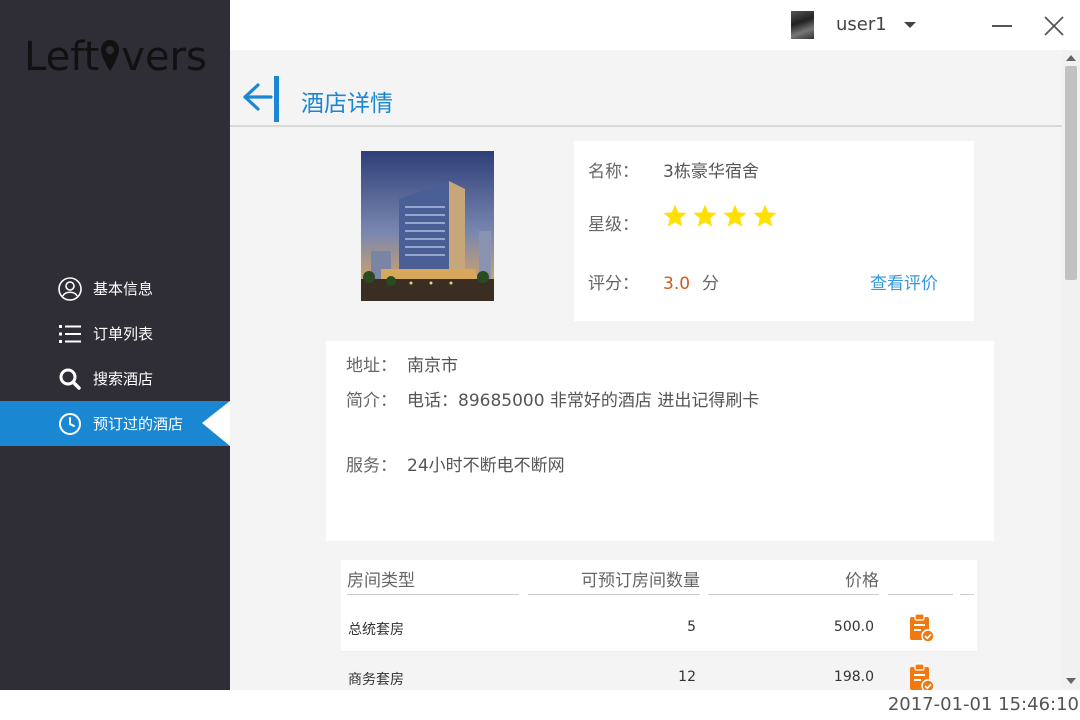 This screenshot has height=720, width=1080. Describe the element at coordinates (376, 630) in the screenshot. I see `room-type-cell: 总统套房` at that location.